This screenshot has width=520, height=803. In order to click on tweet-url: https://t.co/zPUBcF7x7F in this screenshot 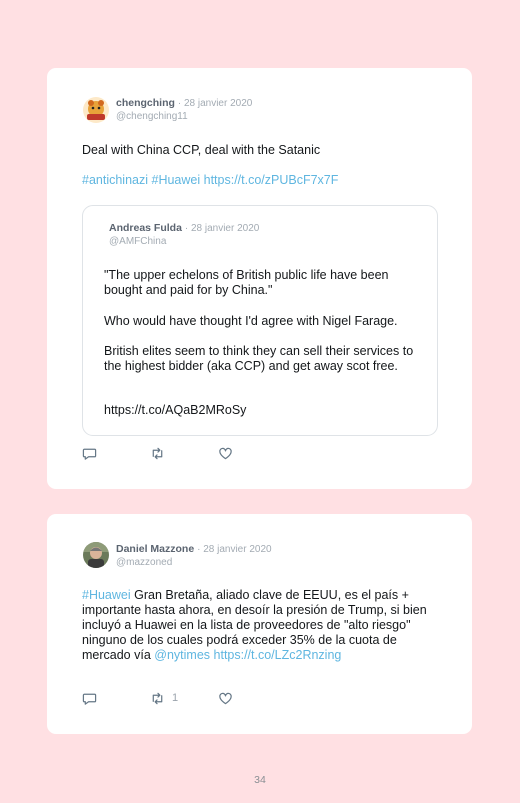, I will do `click(271, 180)`.